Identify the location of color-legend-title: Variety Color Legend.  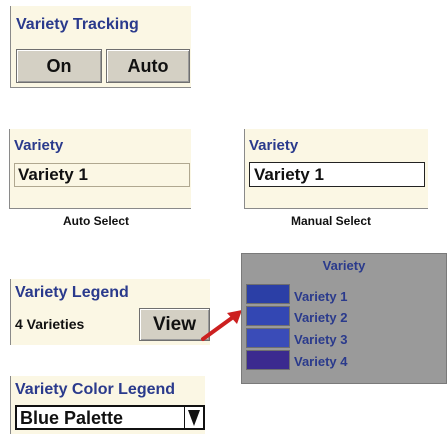
(95, 389).